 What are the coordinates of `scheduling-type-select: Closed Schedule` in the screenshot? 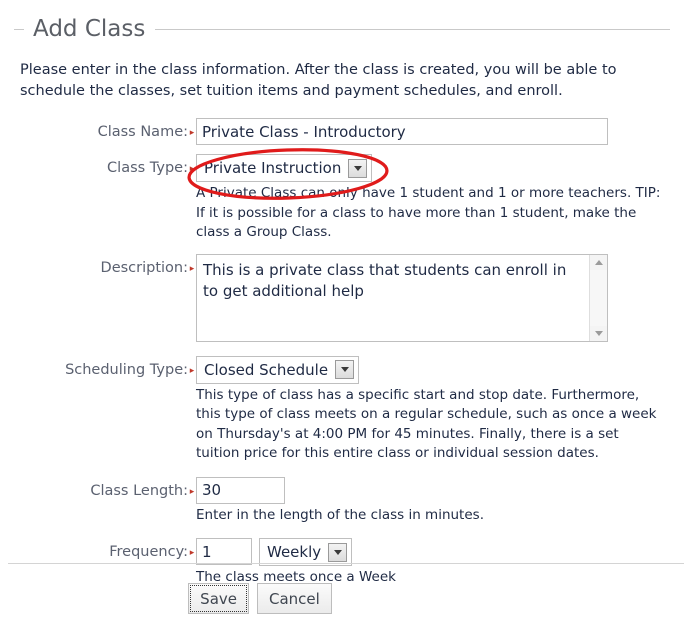 It's located at (278, 369).